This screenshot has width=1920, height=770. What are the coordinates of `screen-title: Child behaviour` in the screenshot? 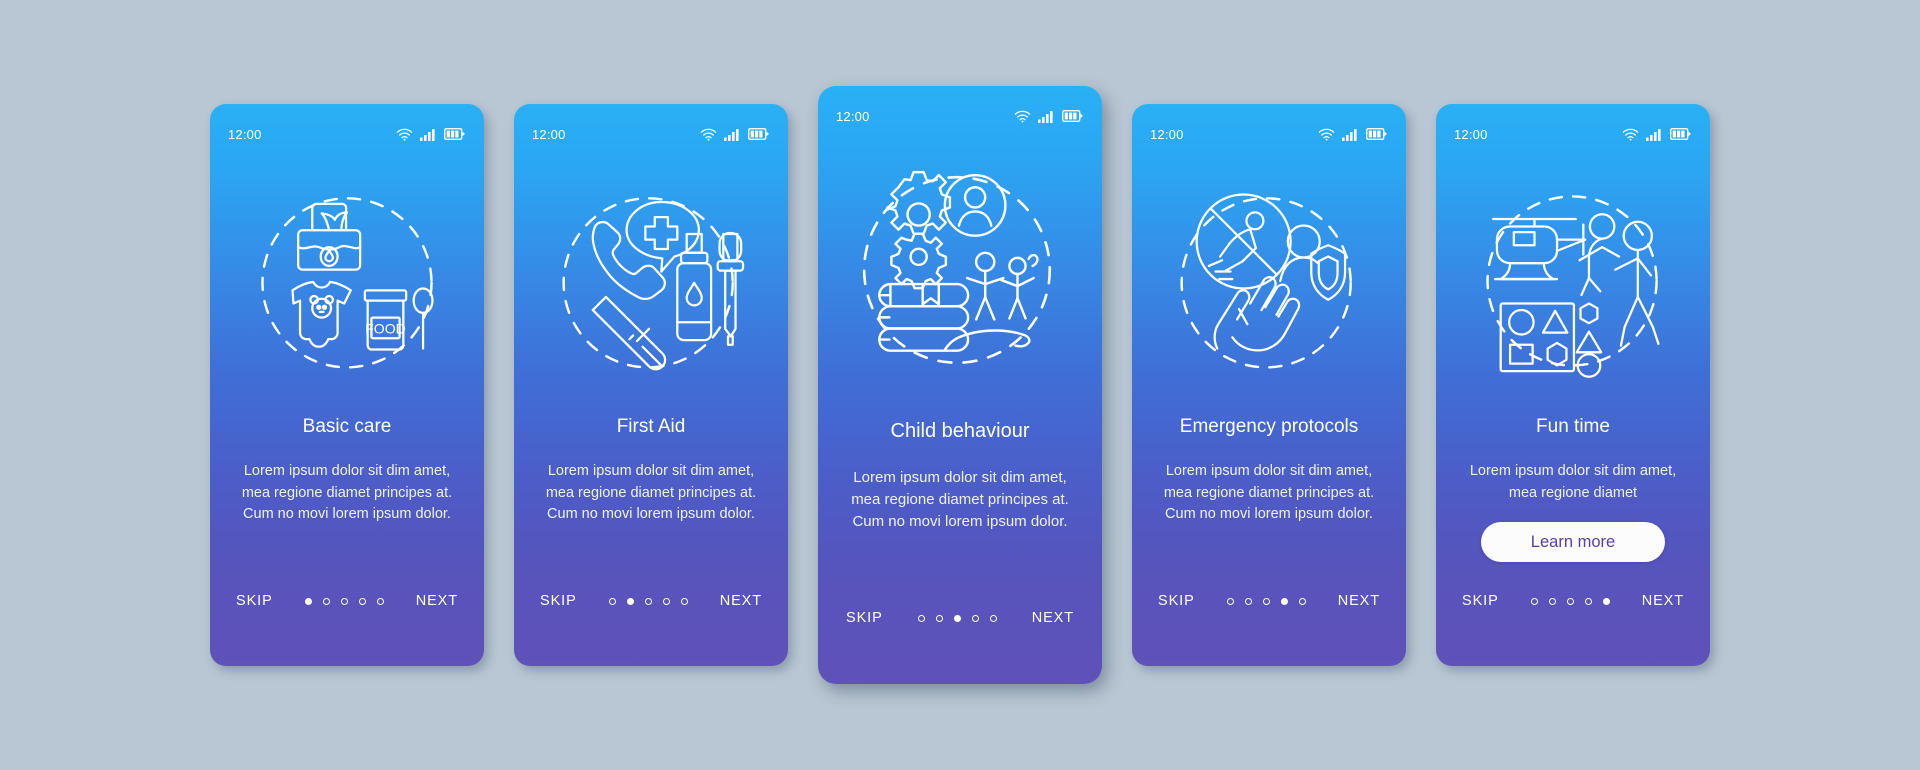 It's located at (960, 431).